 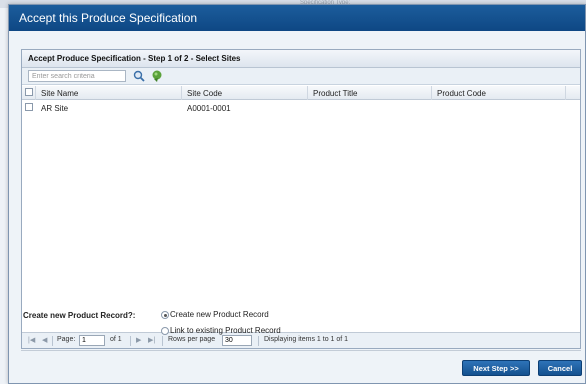 What do you see at coordinates (31, 340) in the screenshot?
I see `first-page-icon: |◀` at bounding box center [31, 340].